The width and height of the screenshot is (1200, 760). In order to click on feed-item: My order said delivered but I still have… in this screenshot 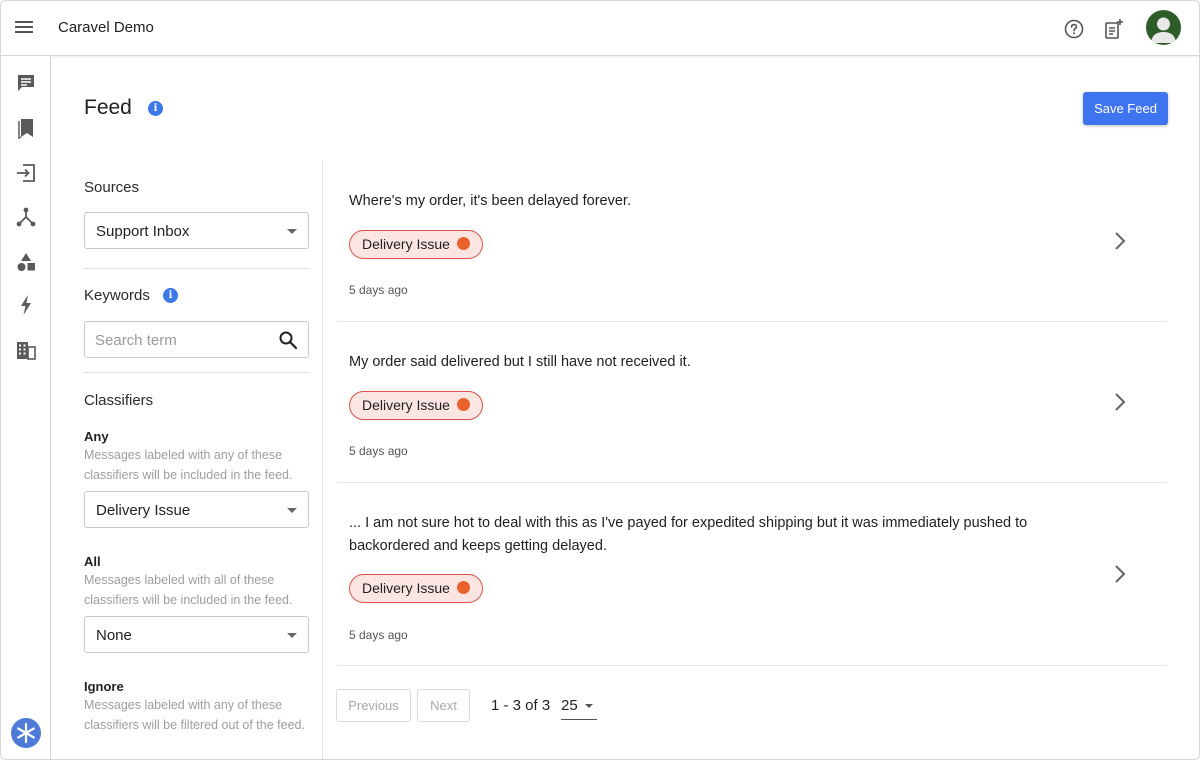, I will do `click(752, 402)`.